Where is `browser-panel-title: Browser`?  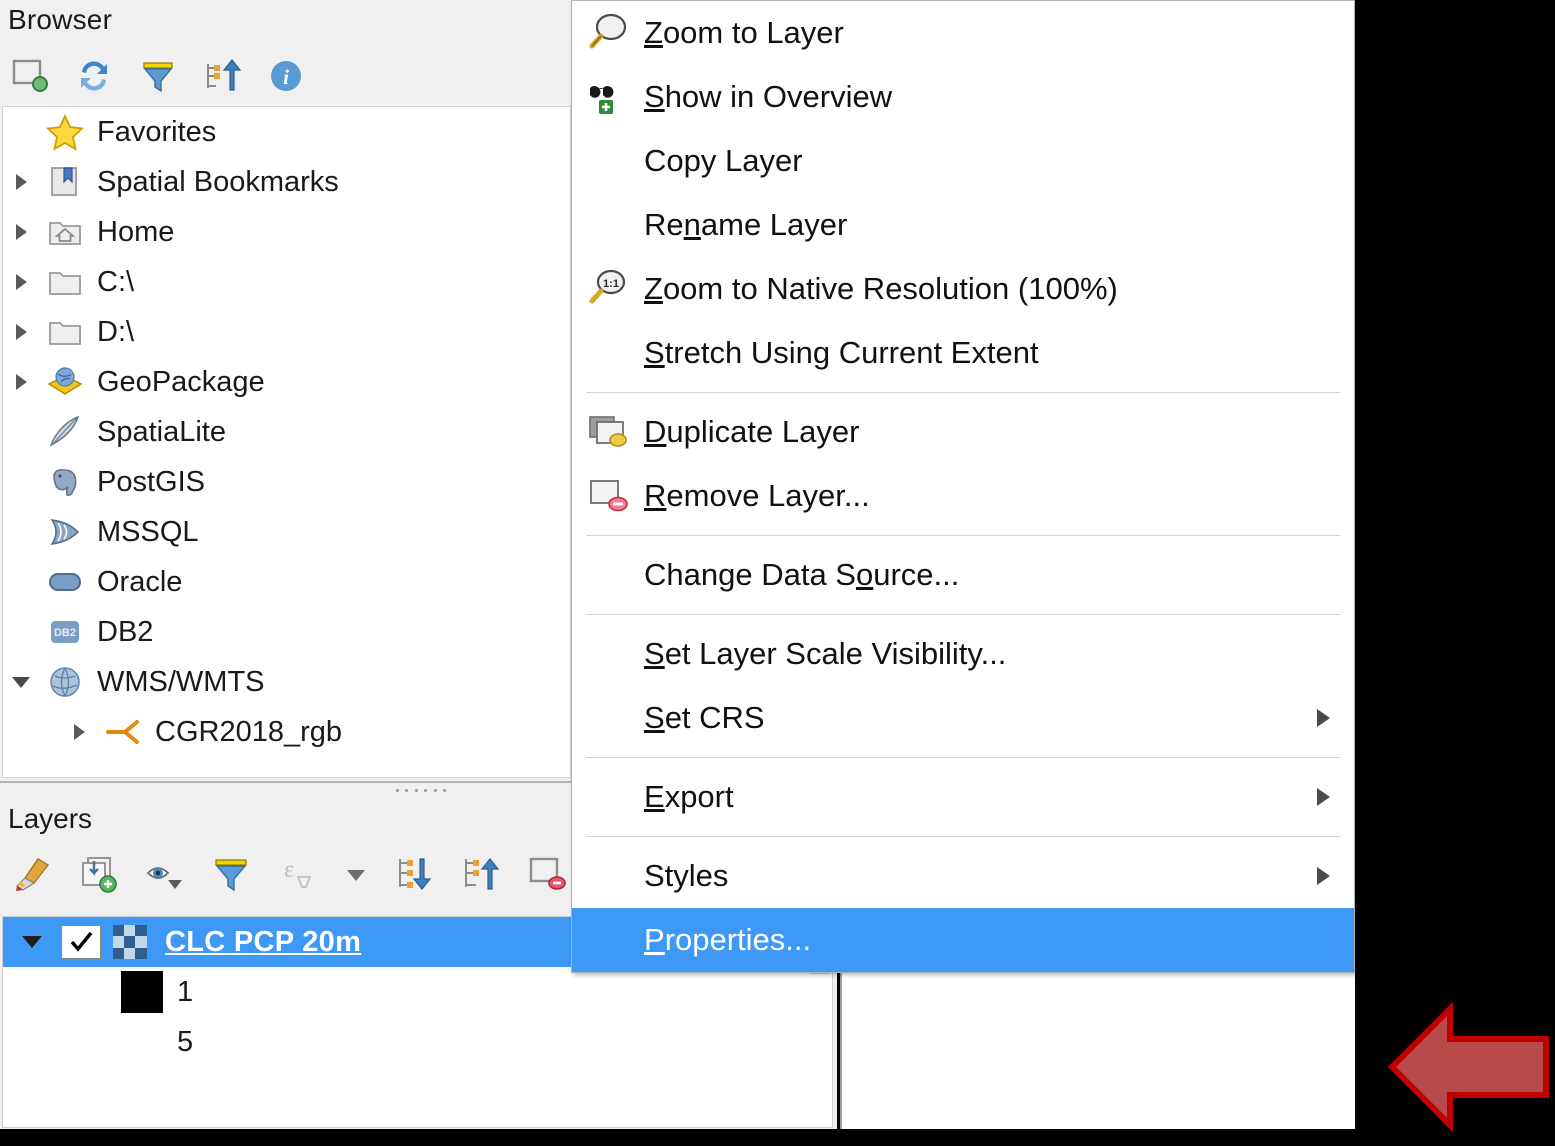
browser-panel-title: Browser is located at coordinates (60, 19).